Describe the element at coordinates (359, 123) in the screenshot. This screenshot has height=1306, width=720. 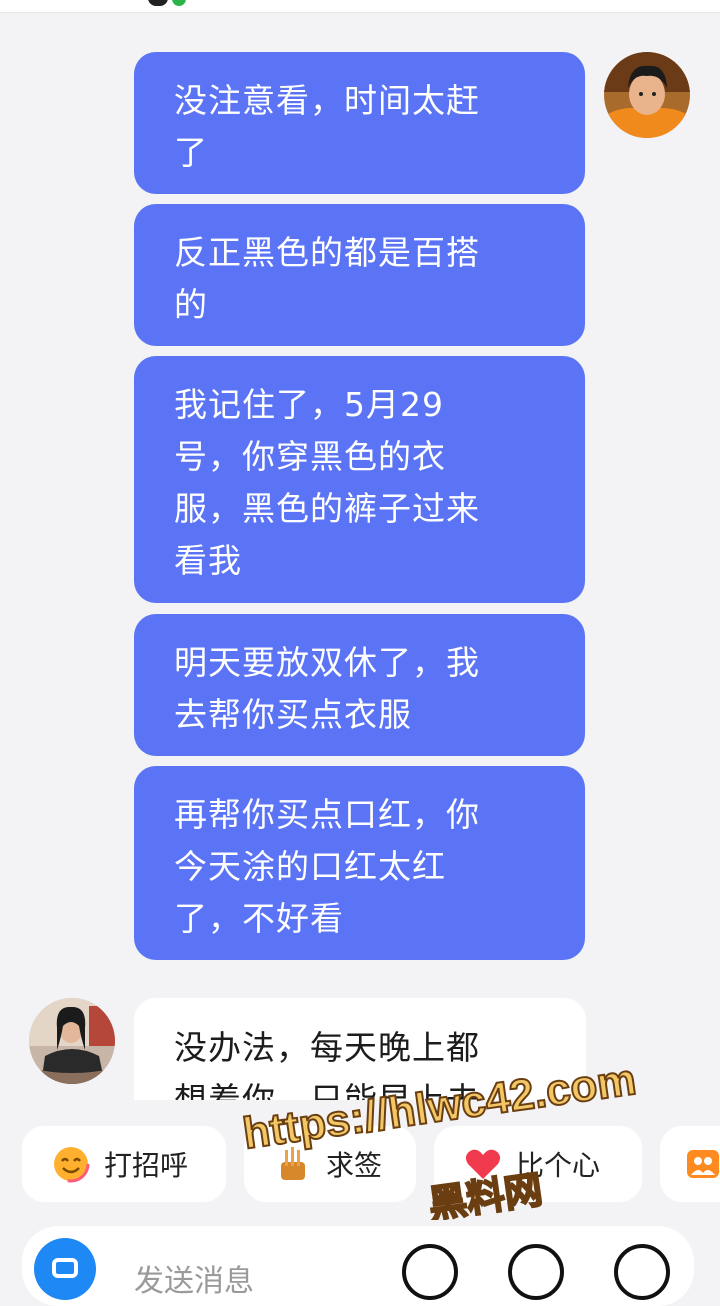
I see `message-bubble-sent: 没注意看，时间太赶 了` at that location.